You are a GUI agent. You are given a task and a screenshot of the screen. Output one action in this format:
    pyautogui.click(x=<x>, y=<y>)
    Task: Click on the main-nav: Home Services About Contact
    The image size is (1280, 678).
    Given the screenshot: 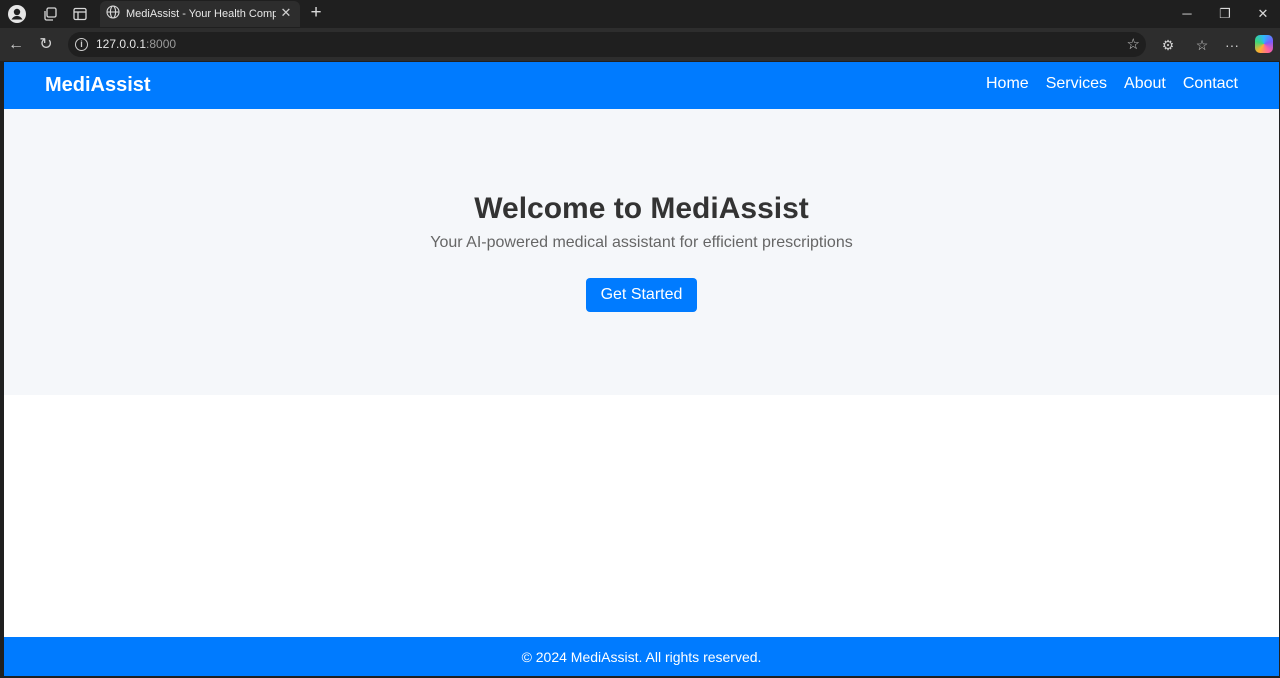 What is the action you would take?
    pyautogui.click(x=1112, y=84)
    